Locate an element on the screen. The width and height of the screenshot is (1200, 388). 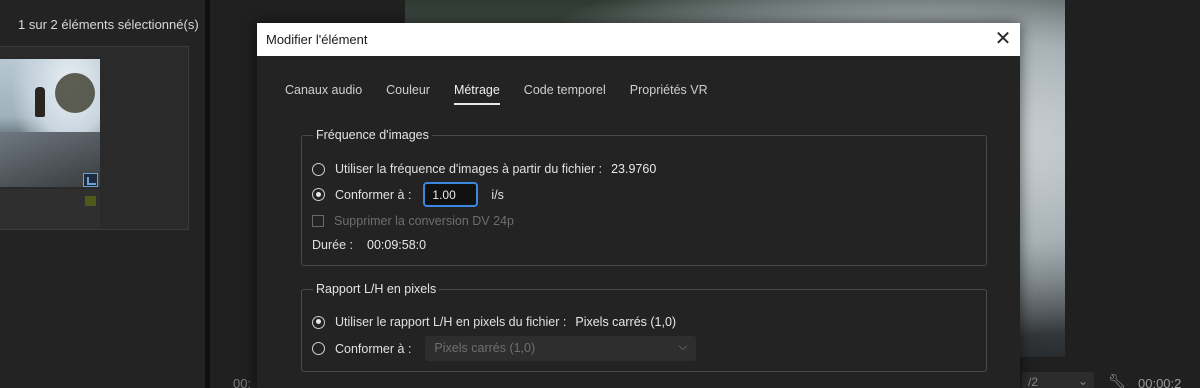
clip-thumbnail-card is located at coordinates (94, 138).